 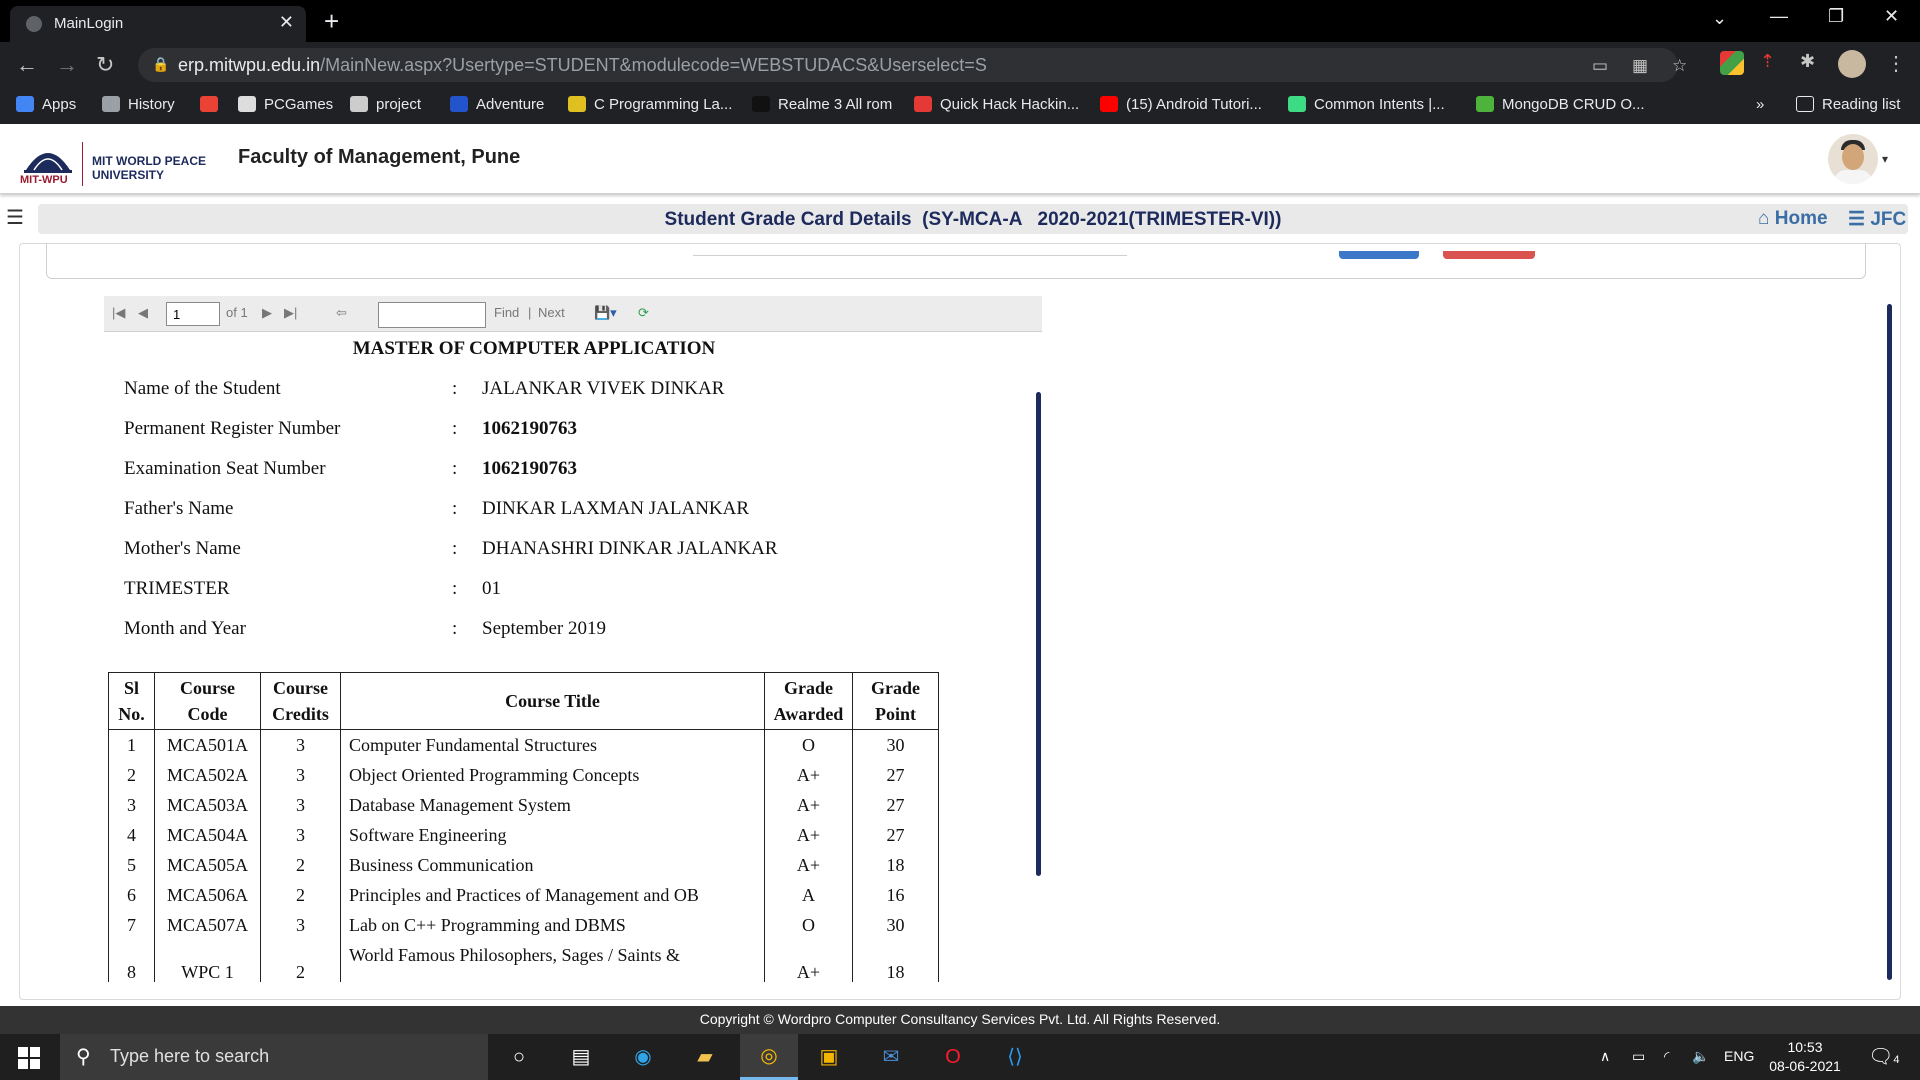 What do you see at coordinates (1889, 642) in the screenshot?
I see `page-scrollbar` at bounding box center [1889, 642].